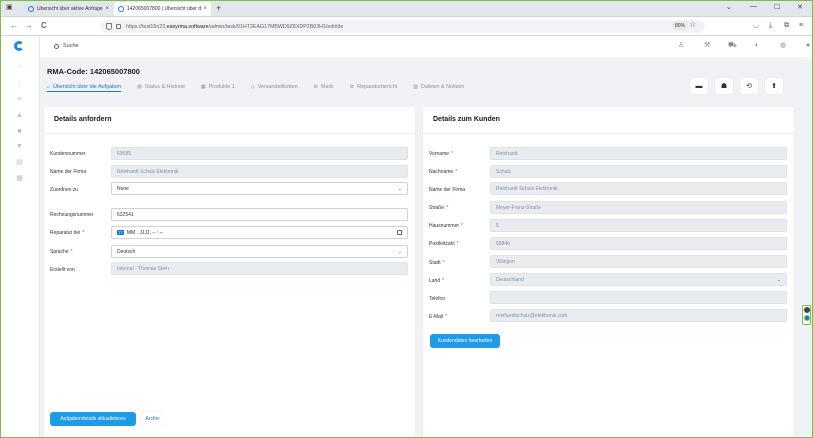 The image size is (813, 438). What do you see at coordinates (120, 232) in the screenshot?
I see `date-tt-segment: TT` at bounding box center [120, 232].